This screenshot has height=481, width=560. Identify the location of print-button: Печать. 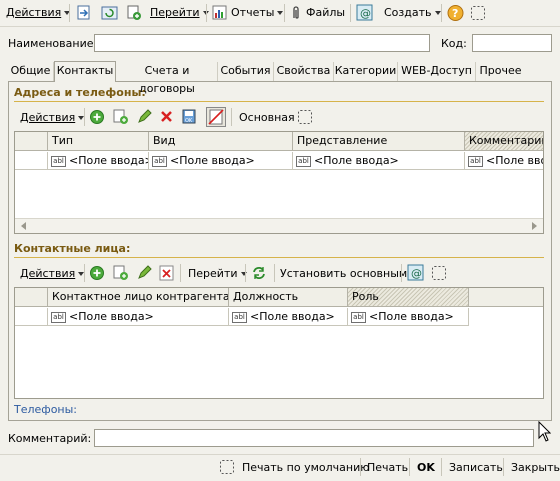
(387, 467).